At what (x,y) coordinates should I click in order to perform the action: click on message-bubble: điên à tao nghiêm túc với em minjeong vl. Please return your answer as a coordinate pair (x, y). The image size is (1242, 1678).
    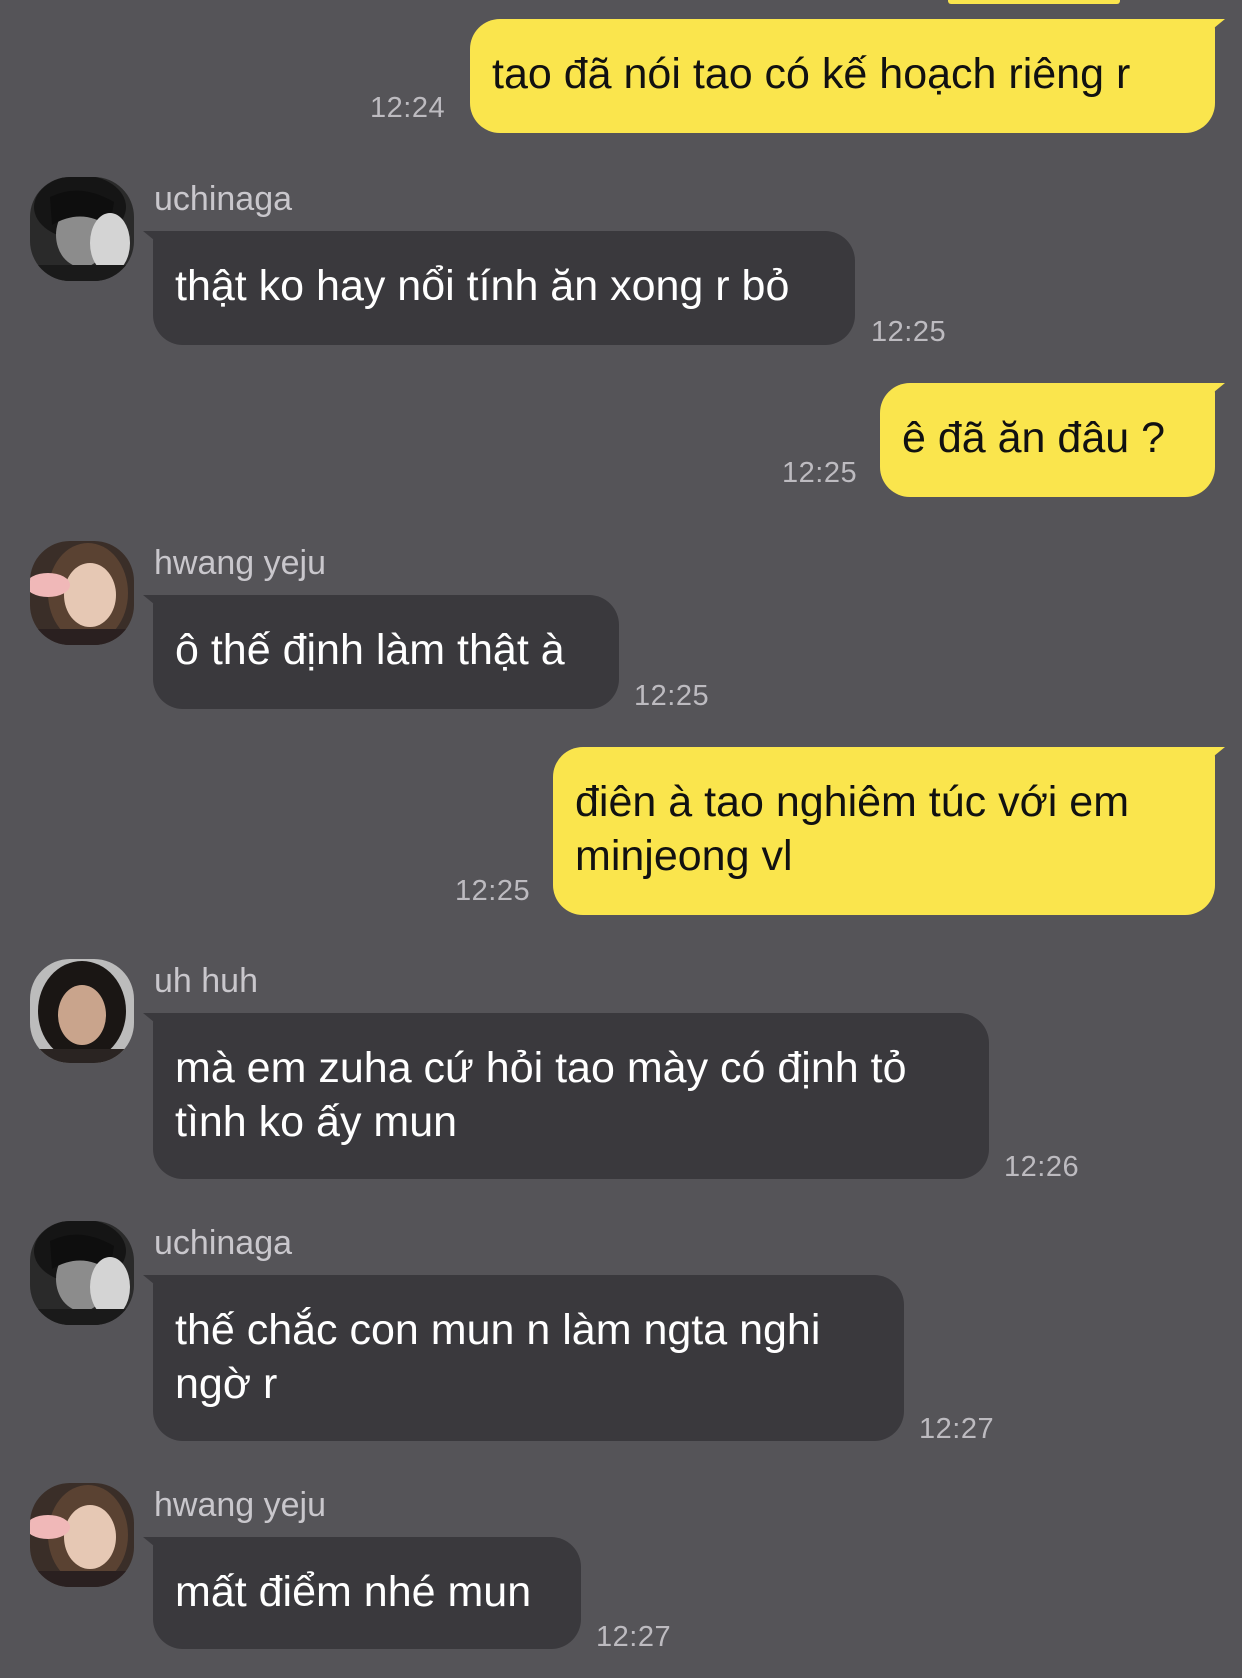
    Looking at the image, I should click on (889, 831).